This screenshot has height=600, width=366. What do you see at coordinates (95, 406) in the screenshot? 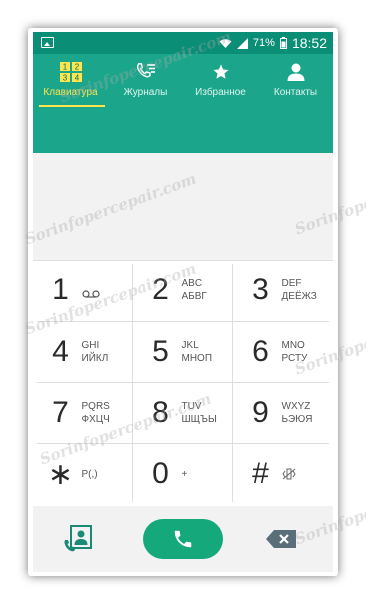
I see `key-latin-letters: PQRS` at bounding box center [95, 406].